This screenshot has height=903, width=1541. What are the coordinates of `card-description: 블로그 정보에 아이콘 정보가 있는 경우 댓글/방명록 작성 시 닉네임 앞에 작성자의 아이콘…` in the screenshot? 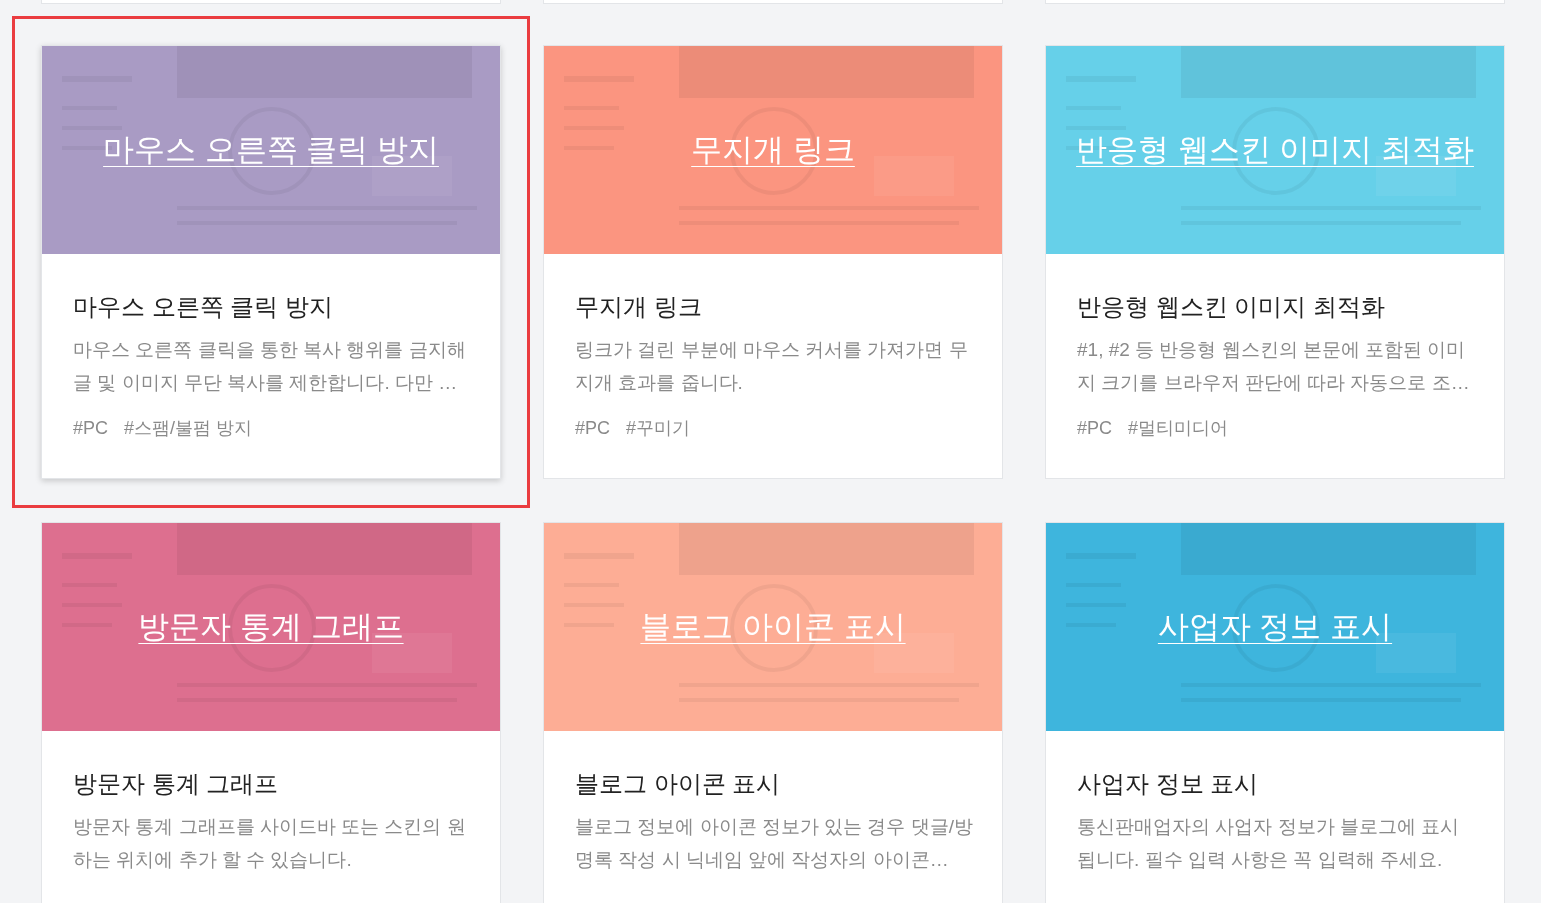 It's located at (774, 843).